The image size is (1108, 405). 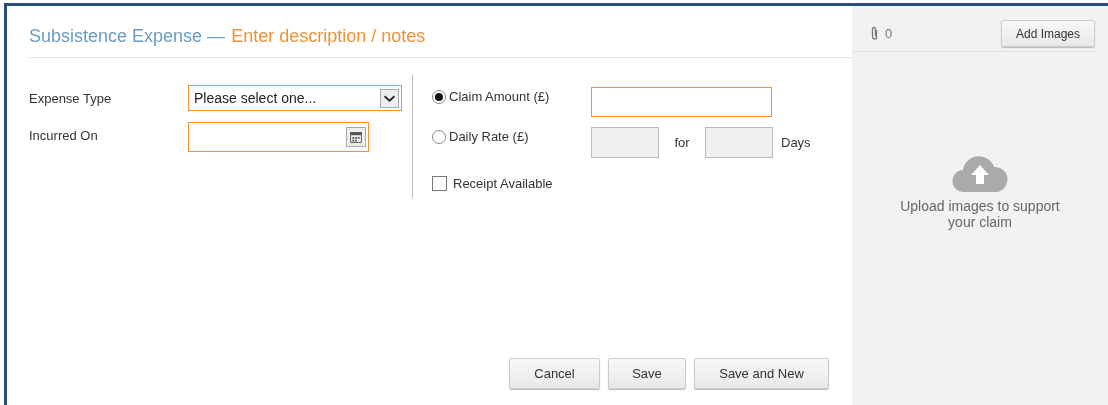 I want to click on dialog-button: Save, so click(x=647, y=373).